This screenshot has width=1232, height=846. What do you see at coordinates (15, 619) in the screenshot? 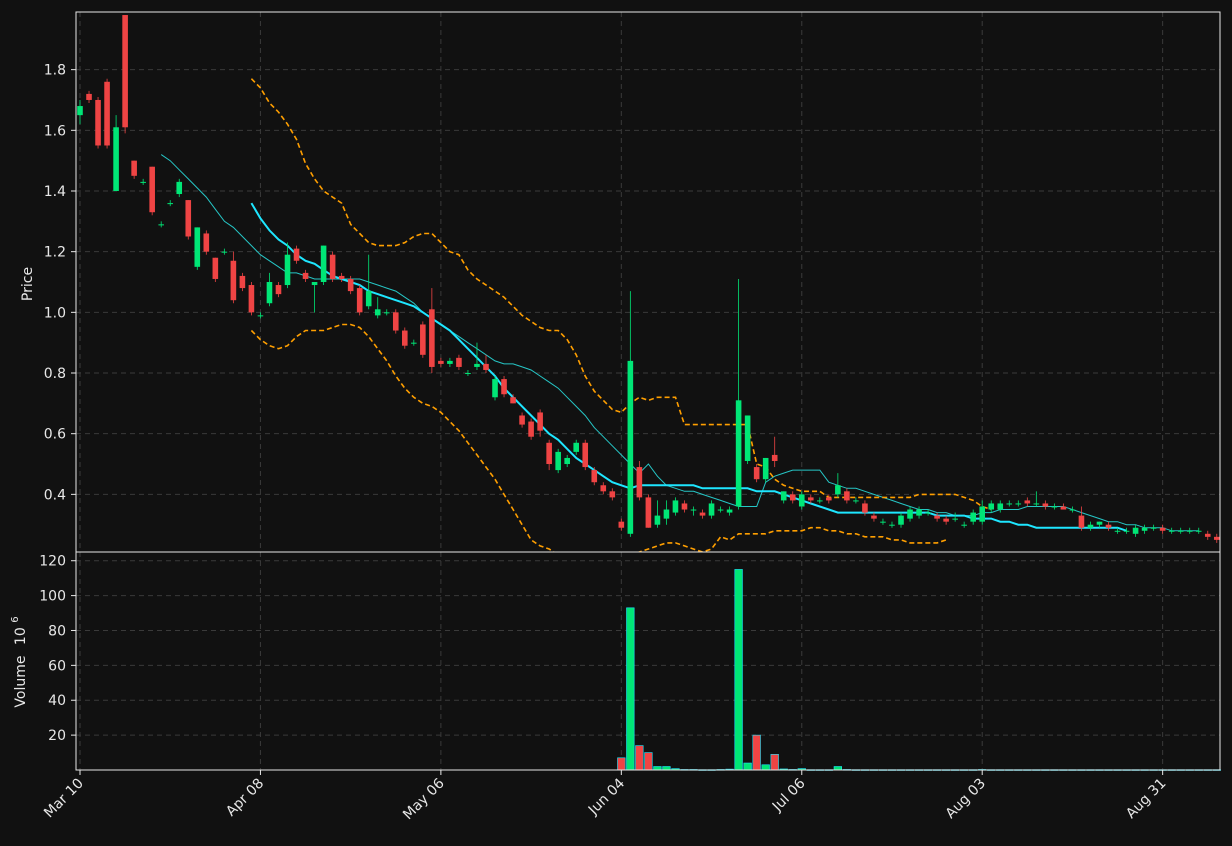
I see `volume-y-axis-label-exponent: 6` at bounding box center [15, 619].